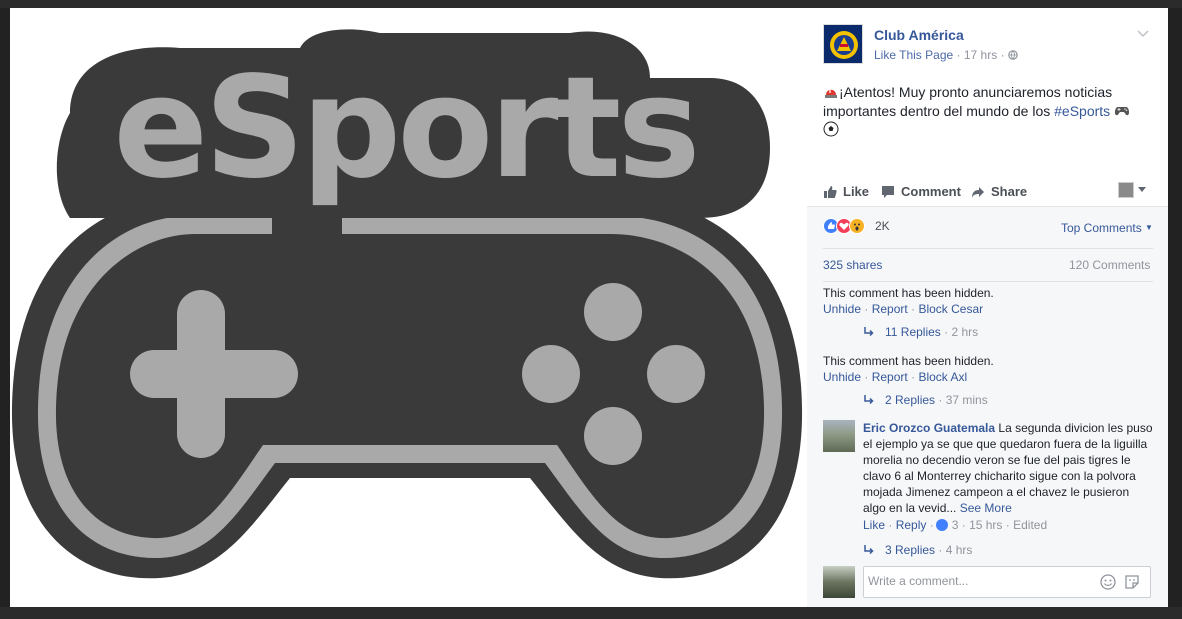 The height and width of the screenshot is (619, 1182). I want to click on like-button: Like, so click(846, 191).